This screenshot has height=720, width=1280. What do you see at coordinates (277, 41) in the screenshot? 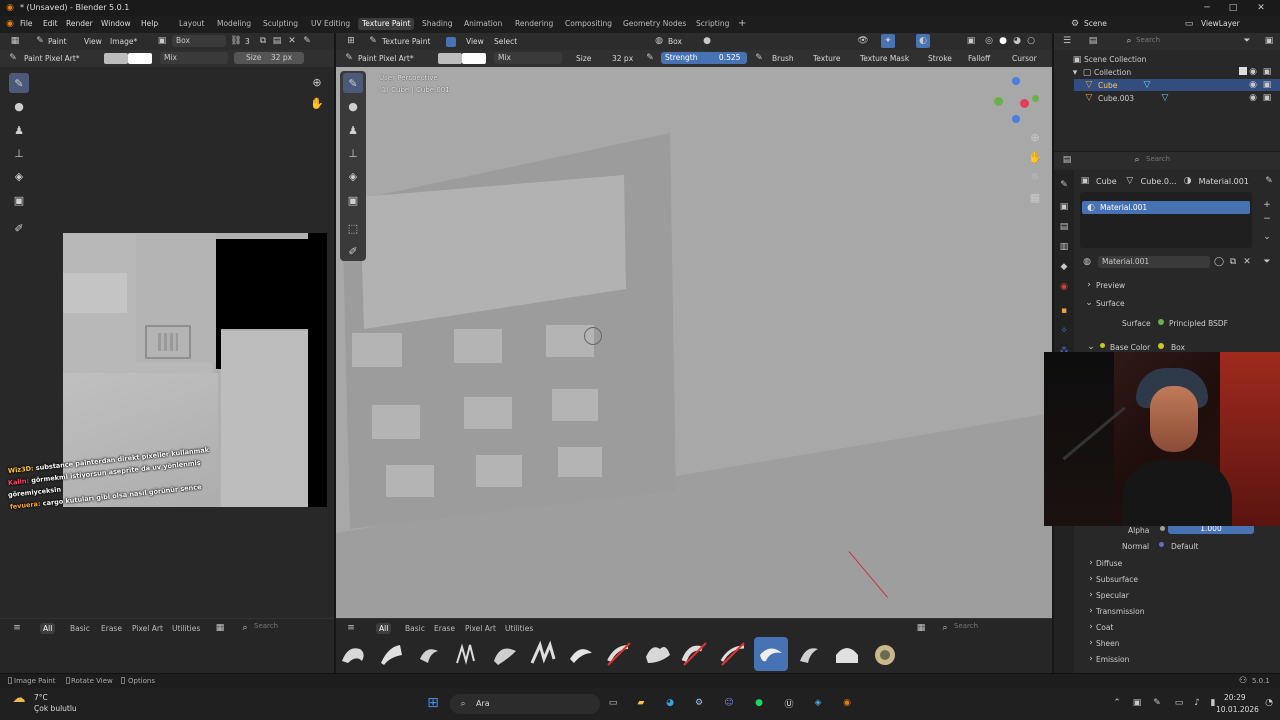
I see `folder-icon: ▤` at bounding box center [277, 41].